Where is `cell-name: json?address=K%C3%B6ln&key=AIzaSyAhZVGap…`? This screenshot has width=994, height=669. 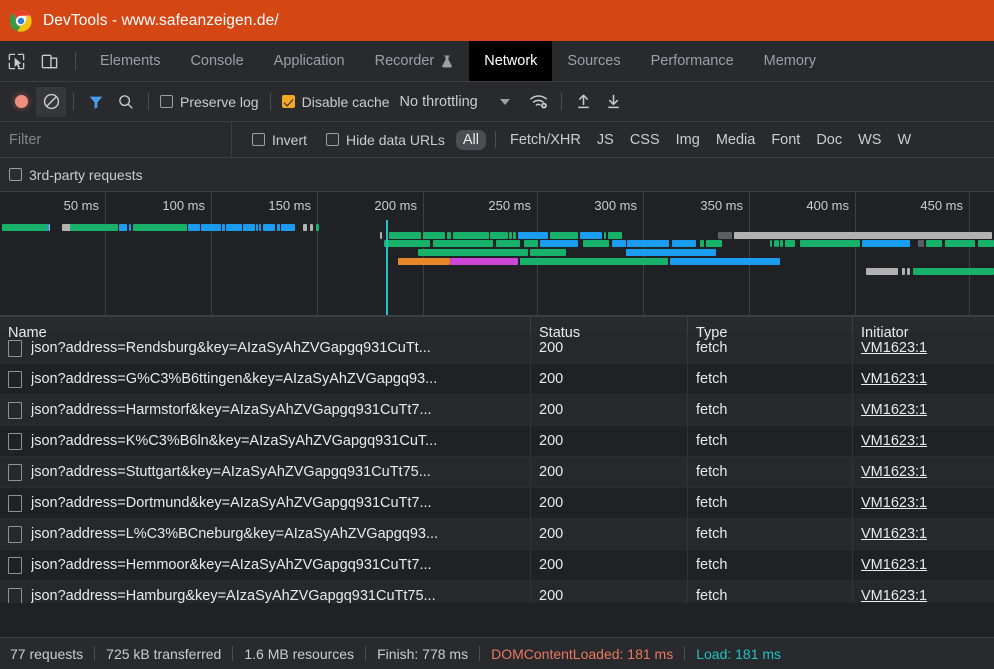
cell-name: json?address=K%C3%B6ln&key=AIzaSyAhZVGap… is located at coordinates (265, 441).